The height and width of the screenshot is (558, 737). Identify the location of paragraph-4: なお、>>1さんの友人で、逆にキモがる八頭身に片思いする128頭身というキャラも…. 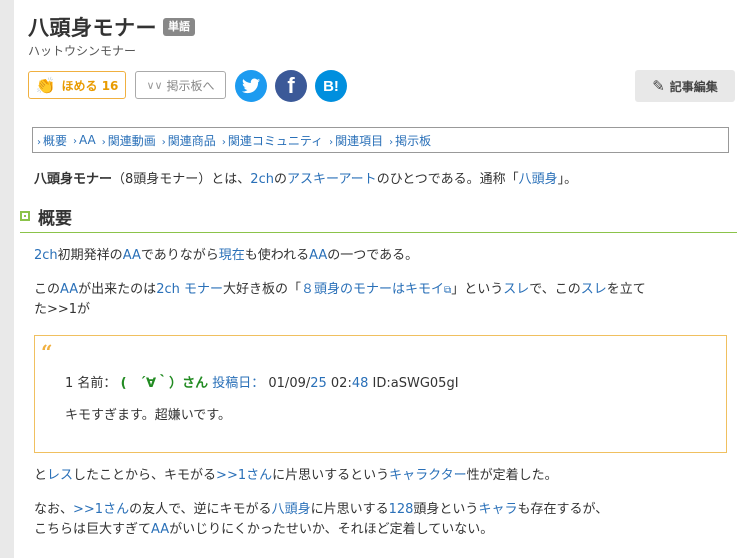
(321, 509).